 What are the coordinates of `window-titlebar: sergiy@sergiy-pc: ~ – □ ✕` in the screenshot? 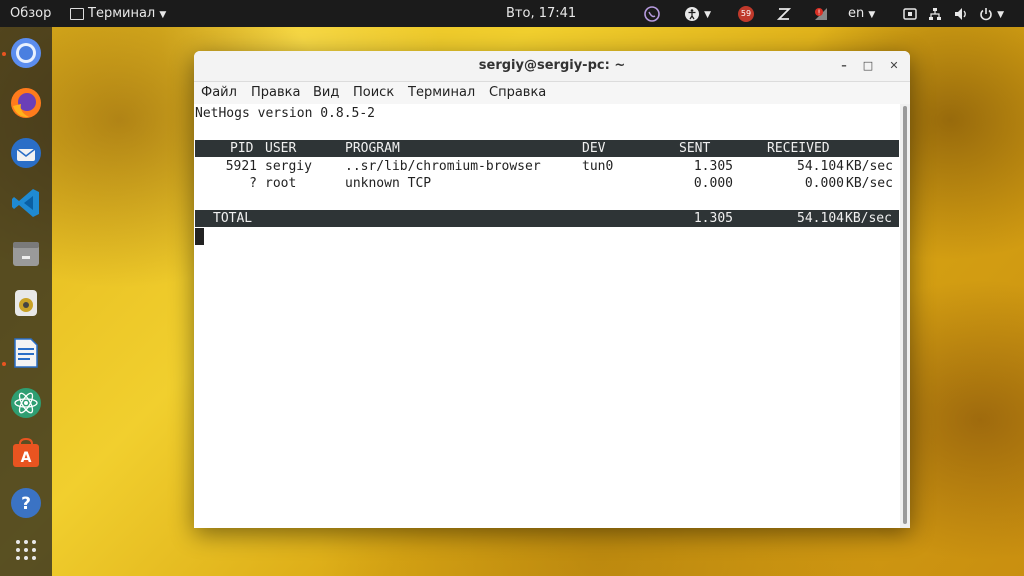 It's located at (552, 66).